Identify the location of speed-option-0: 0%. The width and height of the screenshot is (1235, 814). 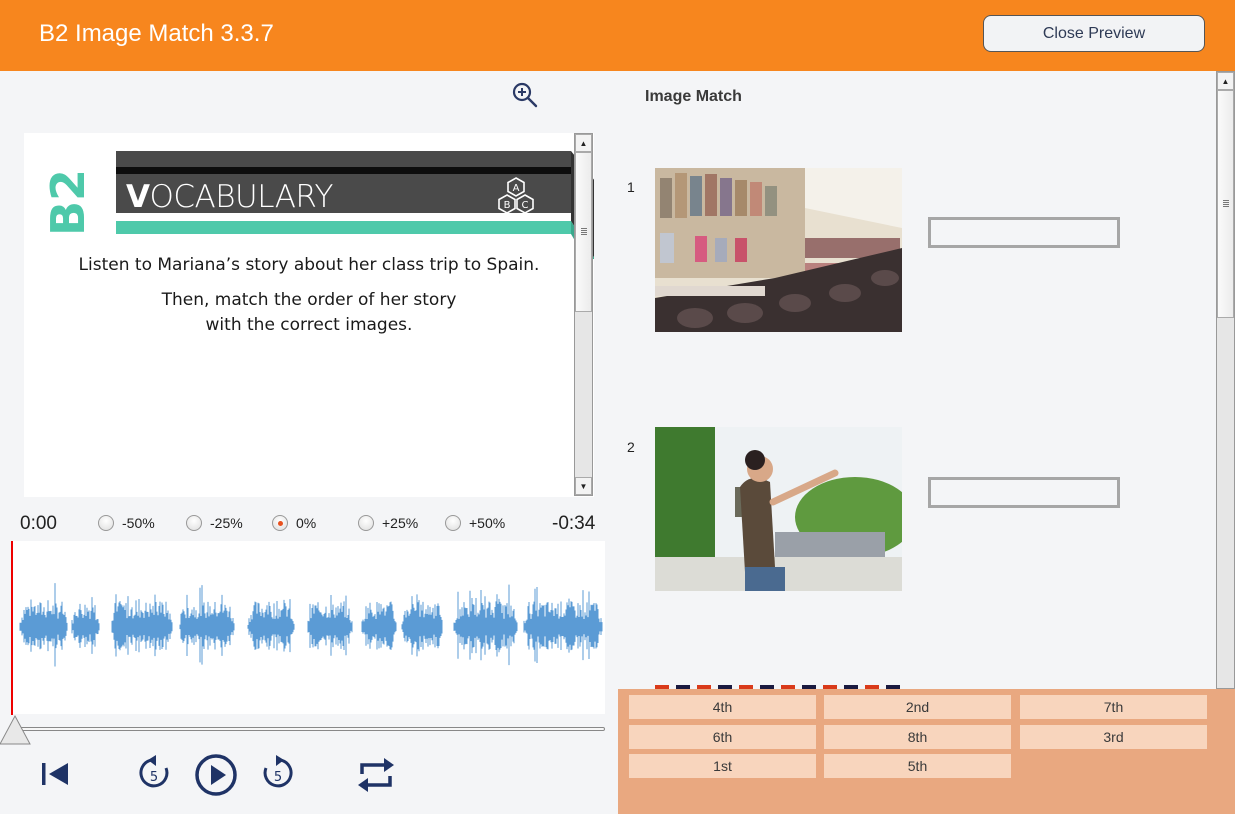
(294, 523).